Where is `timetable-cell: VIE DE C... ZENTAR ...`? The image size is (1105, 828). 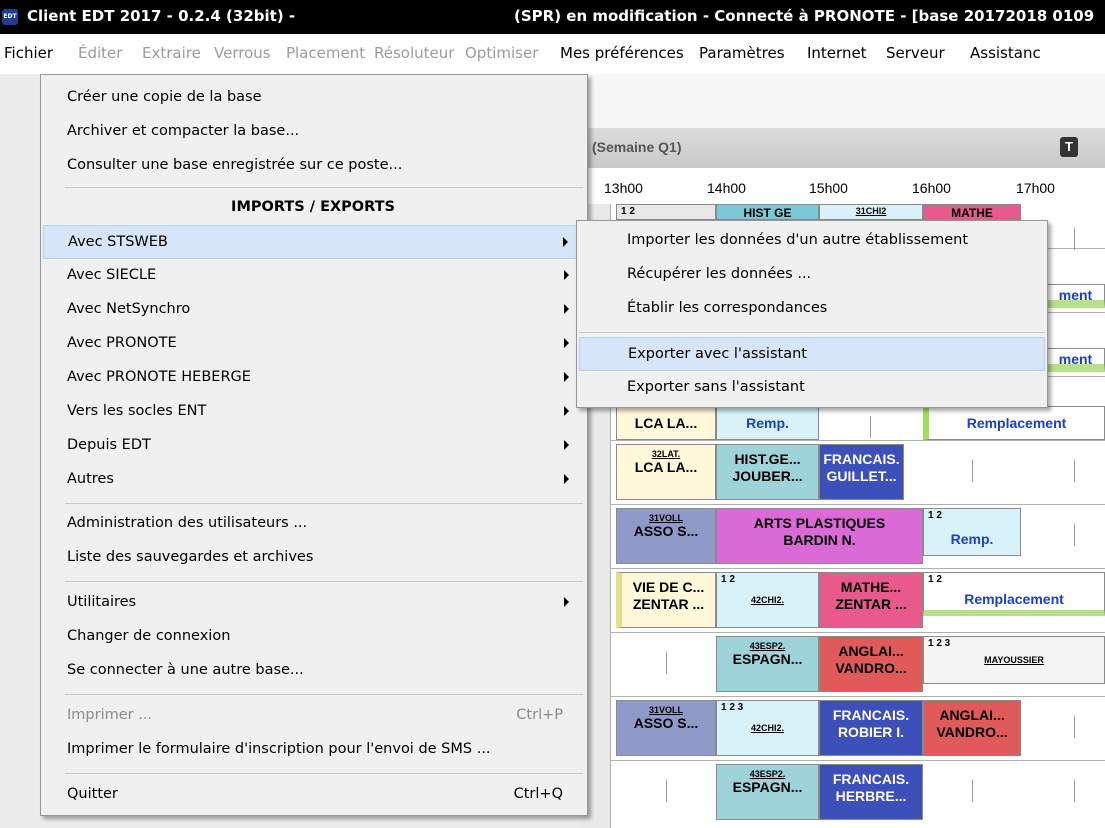
timetable-cell: VIE DE C... ZENTAR ... is located at coordinates (666, 600).